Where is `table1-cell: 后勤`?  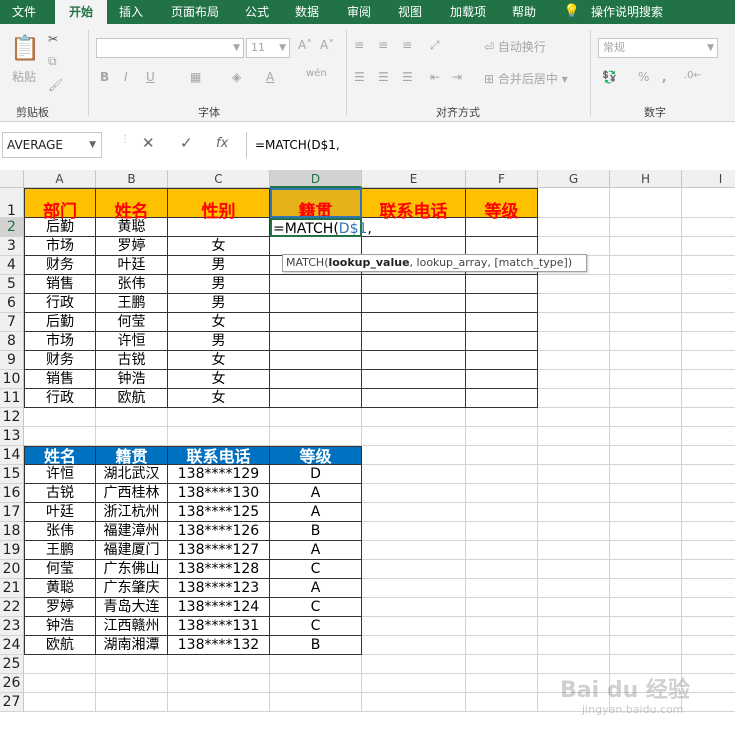
table1-cell: 后勤 is located at coordinates (60, 227).